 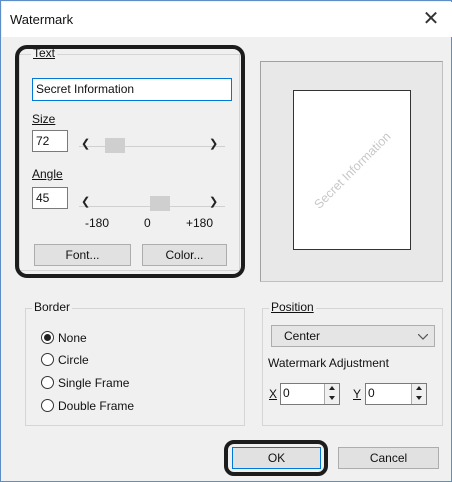 I want to click on border-single-frame-label: Single Frame, so click(x=93, y=383).